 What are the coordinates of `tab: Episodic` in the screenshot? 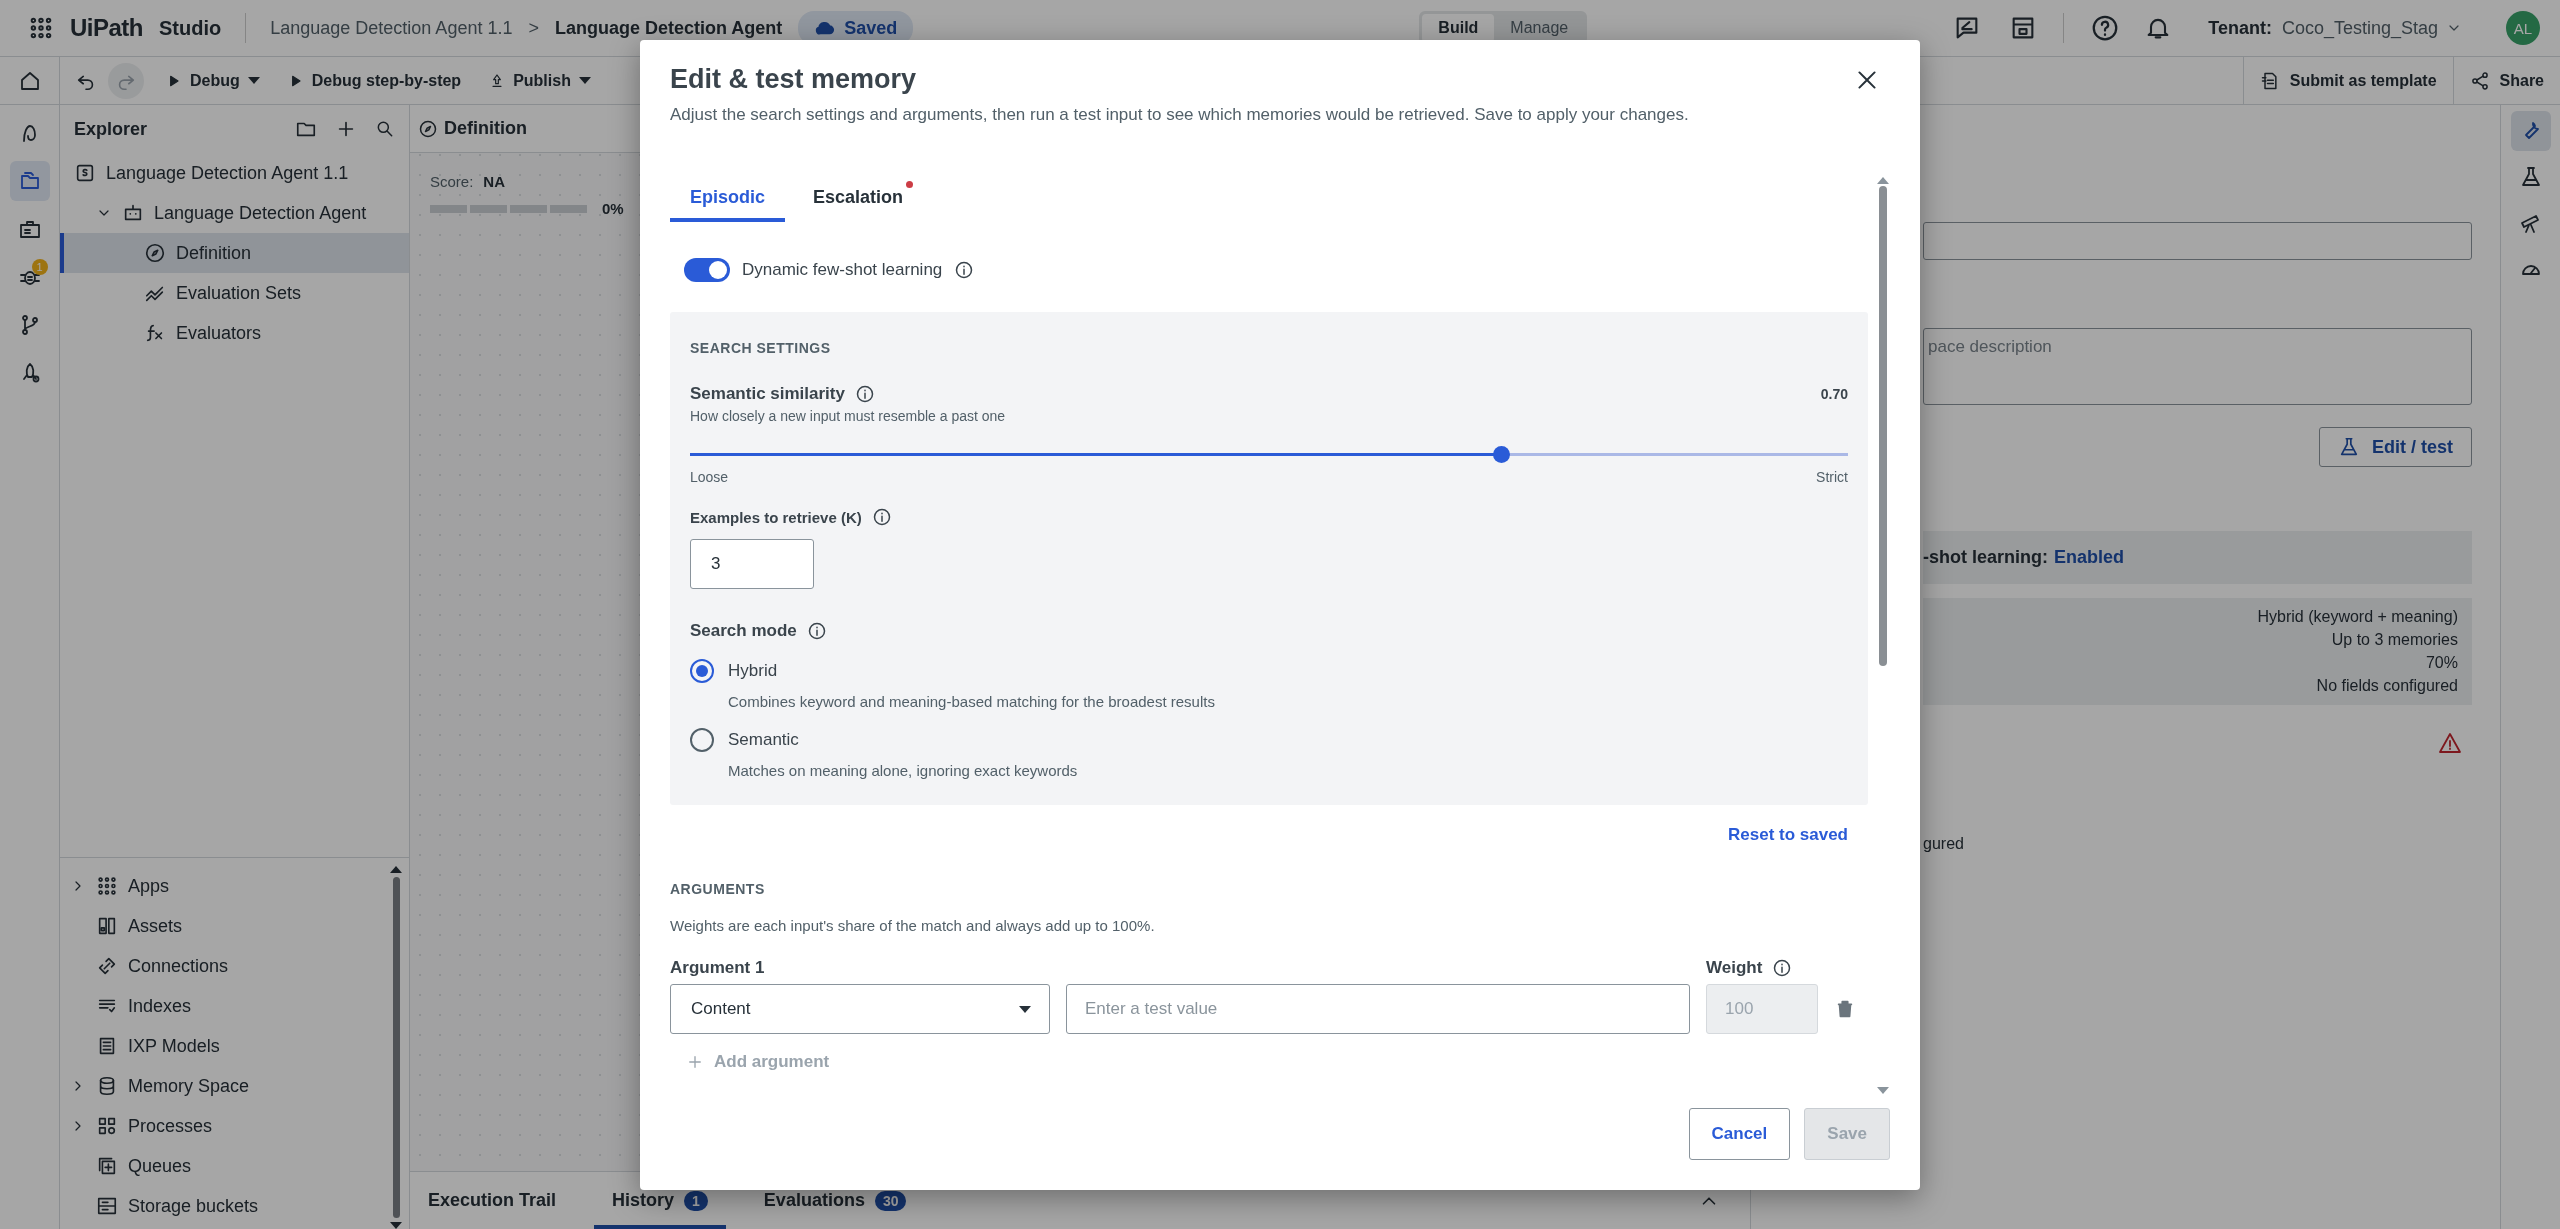 It's located at (727, 199).